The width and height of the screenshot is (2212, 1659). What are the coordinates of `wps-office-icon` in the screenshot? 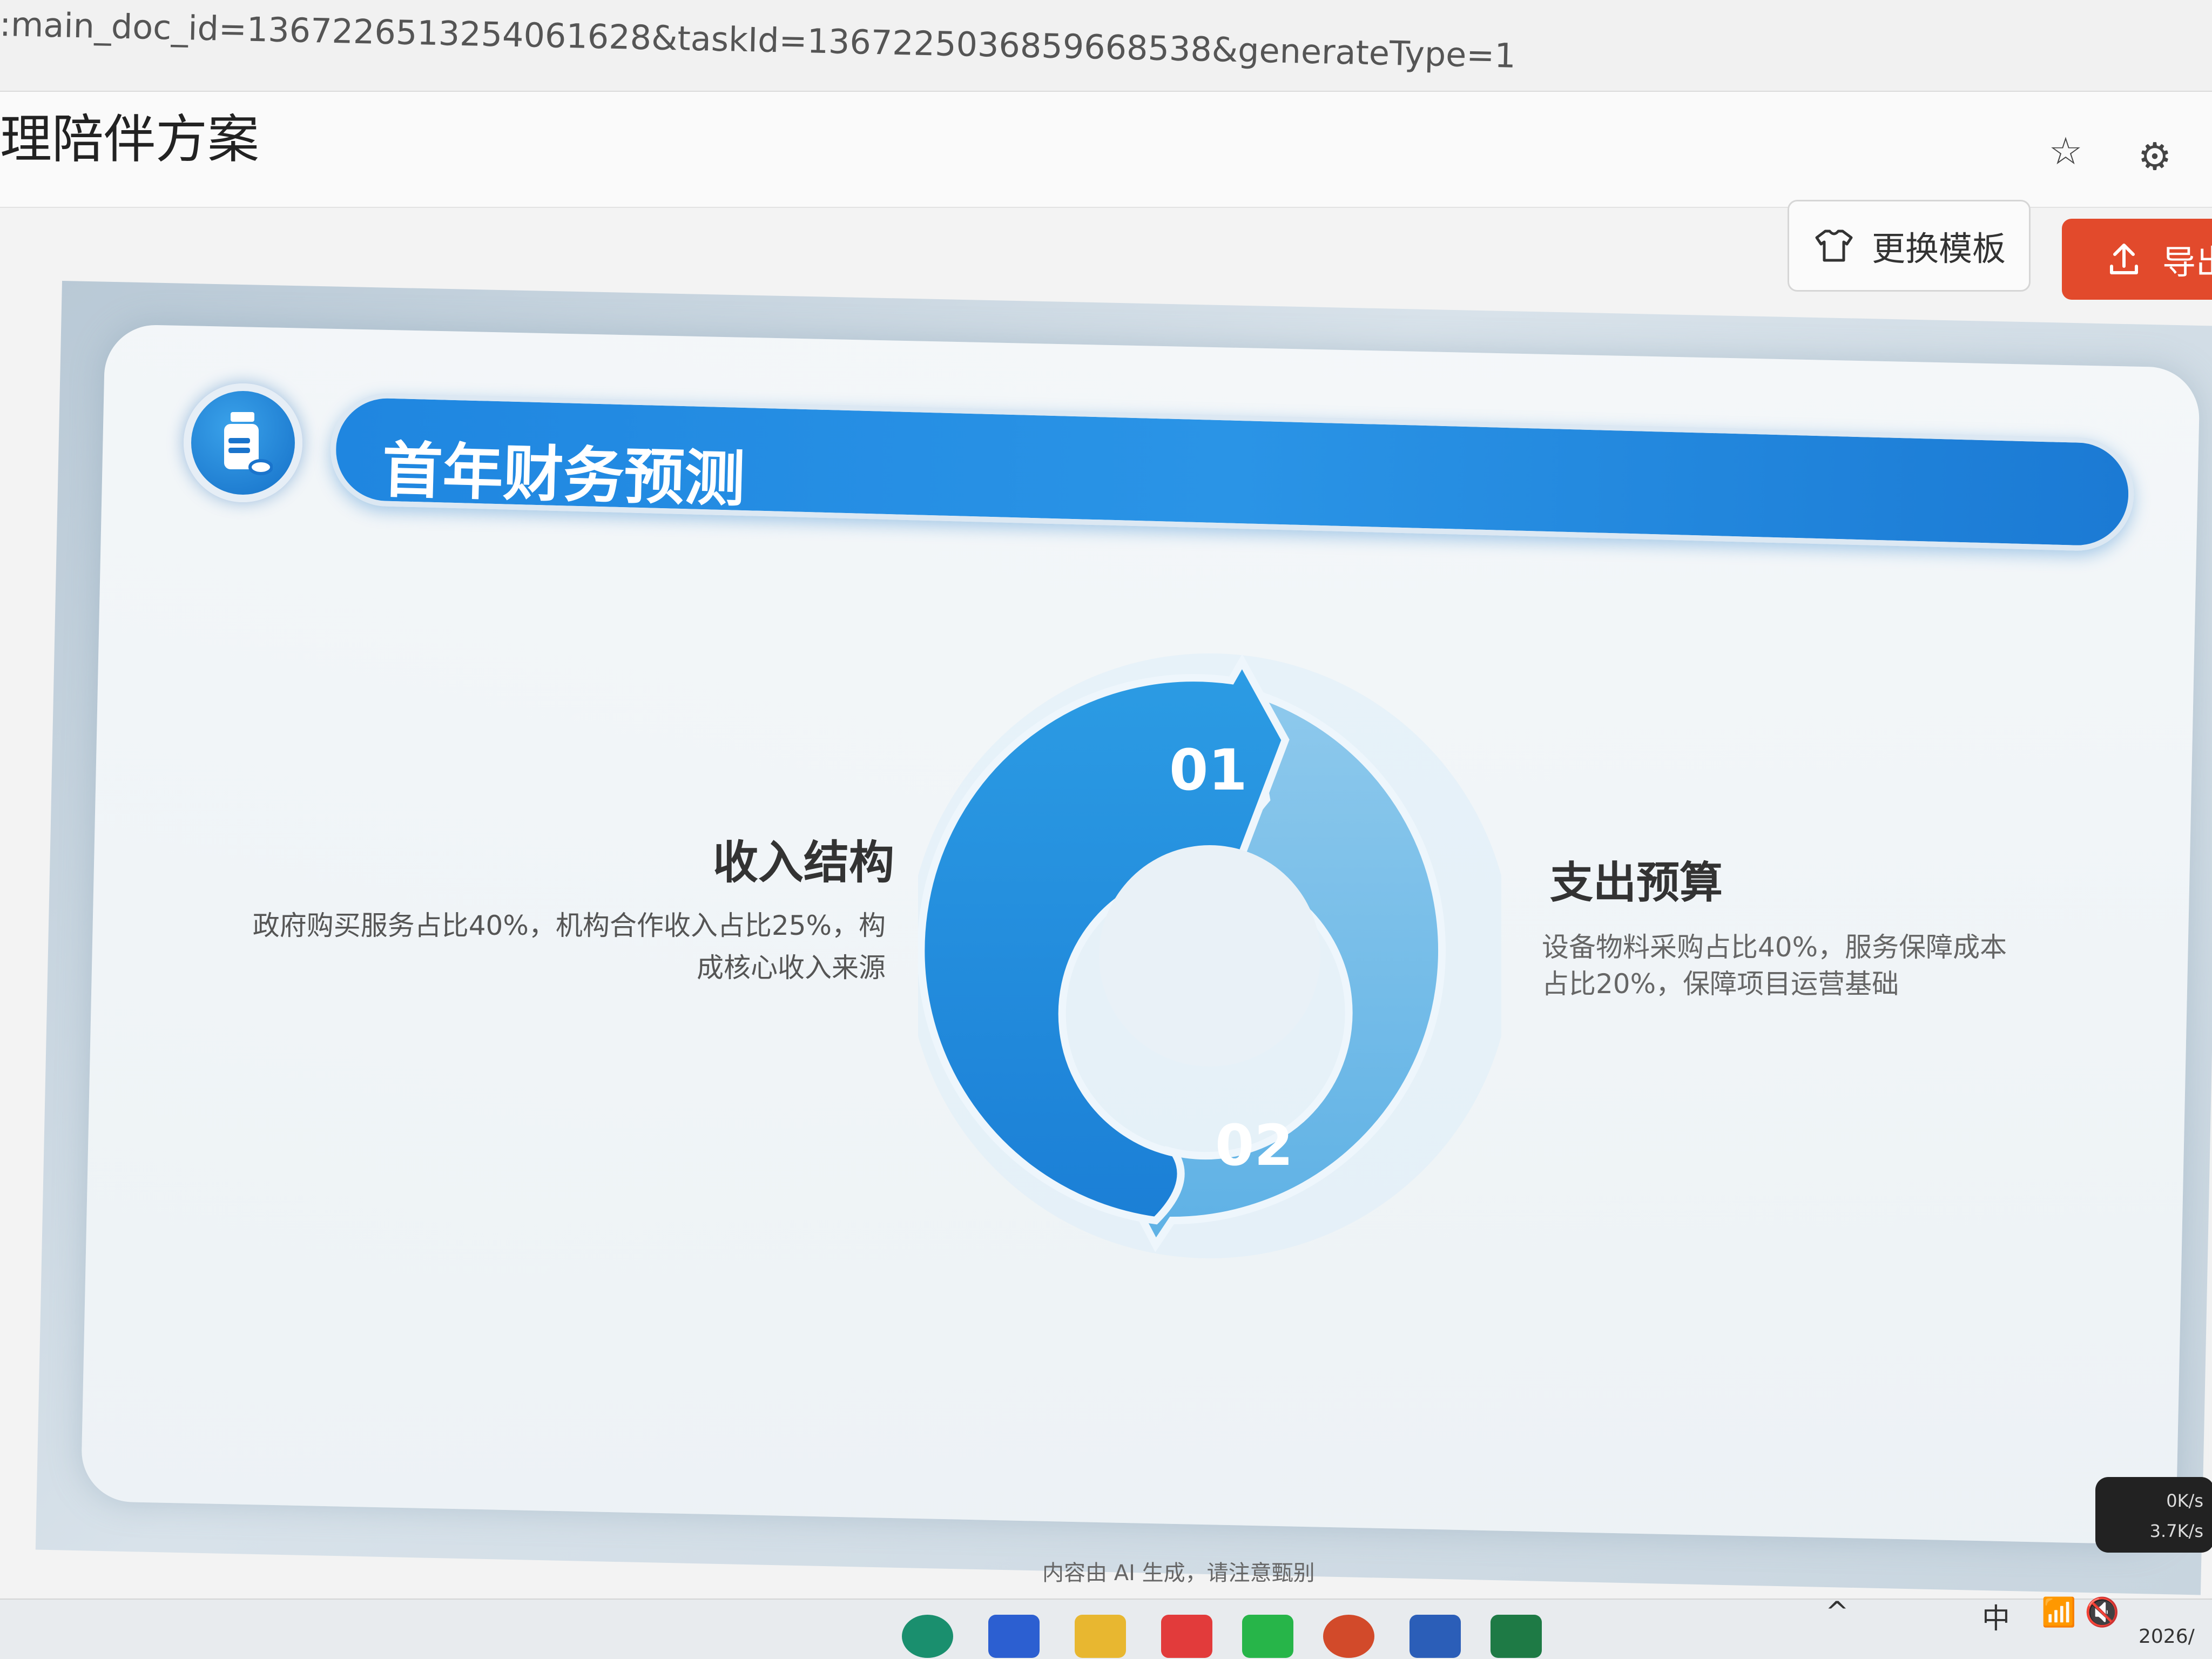 It's located at (1186, 1636).